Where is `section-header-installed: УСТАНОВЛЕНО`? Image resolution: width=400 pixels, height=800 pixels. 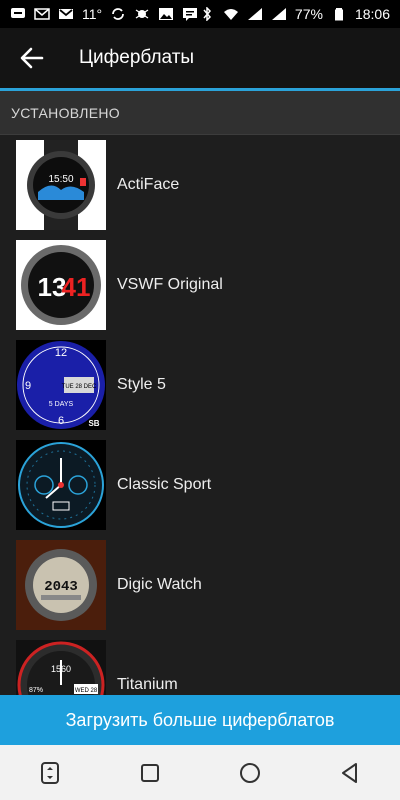
section-header-installed: УСТАНОВЛЕНО is located at coordinates (200, 113).